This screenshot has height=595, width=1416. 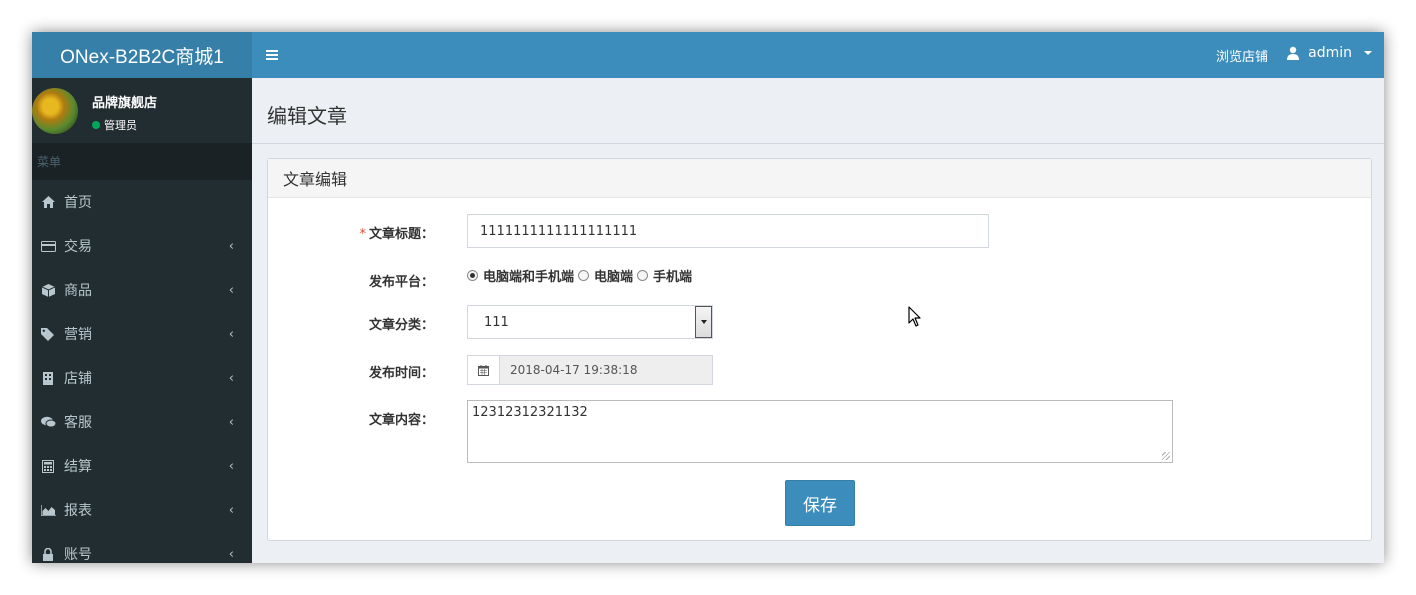 I want to click on platform-label: 发布平台：, so click(x=401, y=282).